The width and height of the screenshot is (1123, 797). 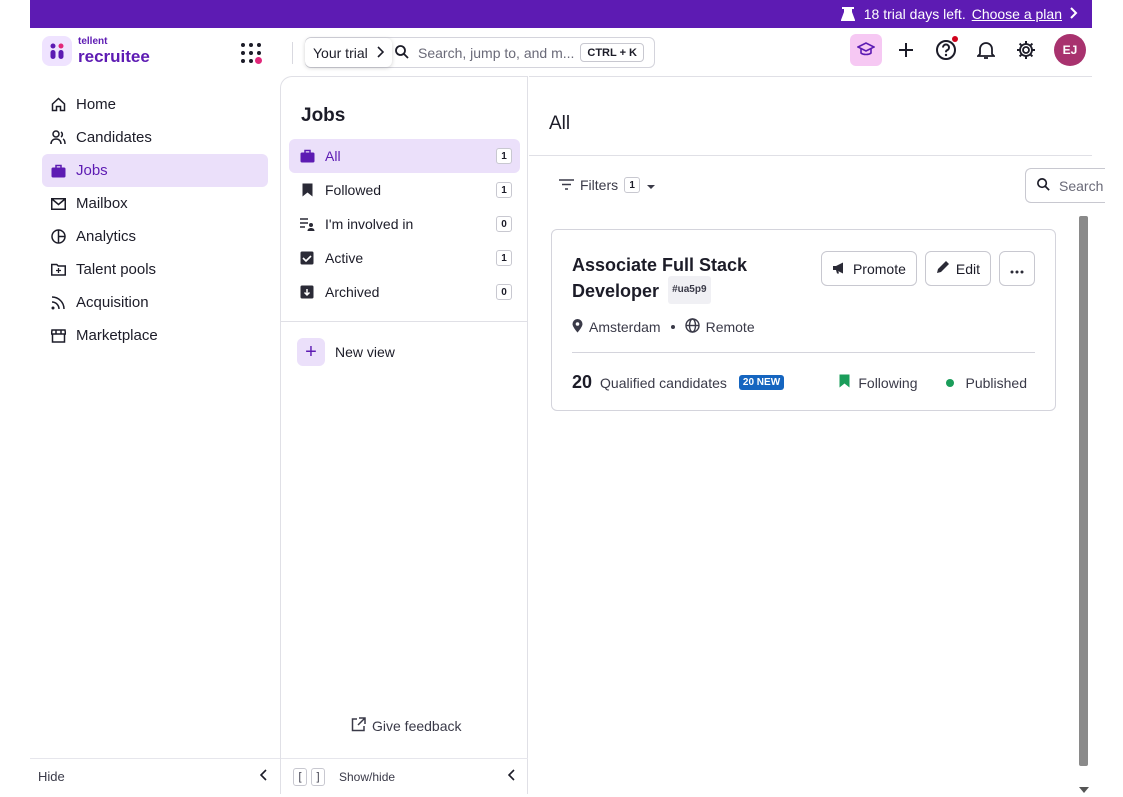 What do you see at coordinates (1081, 185) in the screenshot?
I see `jobs-search-placeholder: Search` at bounding box center [1081, 185].